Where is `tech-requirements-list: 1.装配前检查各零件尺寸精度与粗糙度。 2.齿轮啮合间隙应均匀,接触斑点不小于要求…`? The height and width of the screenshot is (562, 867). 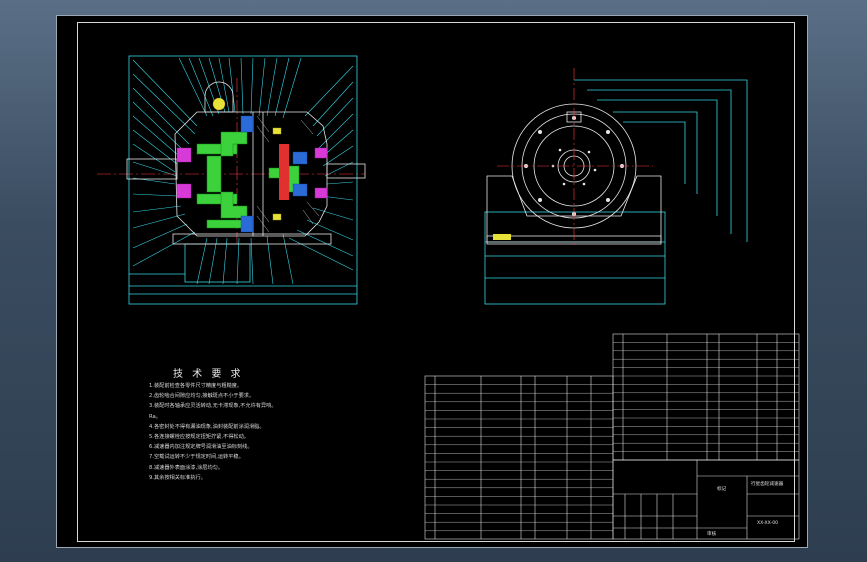 tech-requirements-list: 1.装配前检查各零件尺寸精度与粗糙度。 2.齿轮啮合间隙应均匀,接触斑点不小于要求… is located at coordinates (279, 432).